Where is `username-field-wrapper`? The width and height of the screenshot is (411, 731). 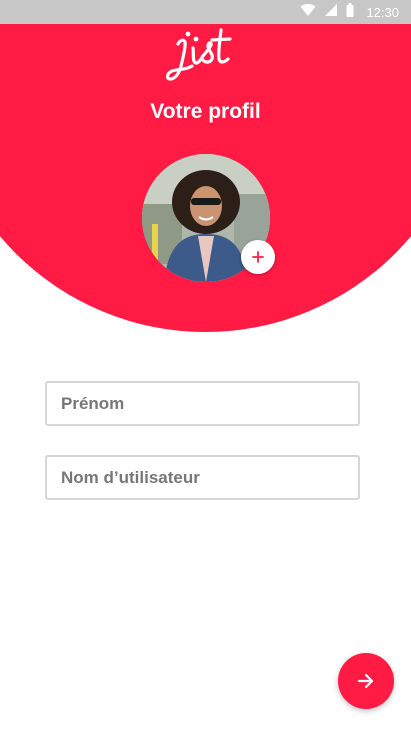 username-field-wrapper is located at coordinates (202, 477).